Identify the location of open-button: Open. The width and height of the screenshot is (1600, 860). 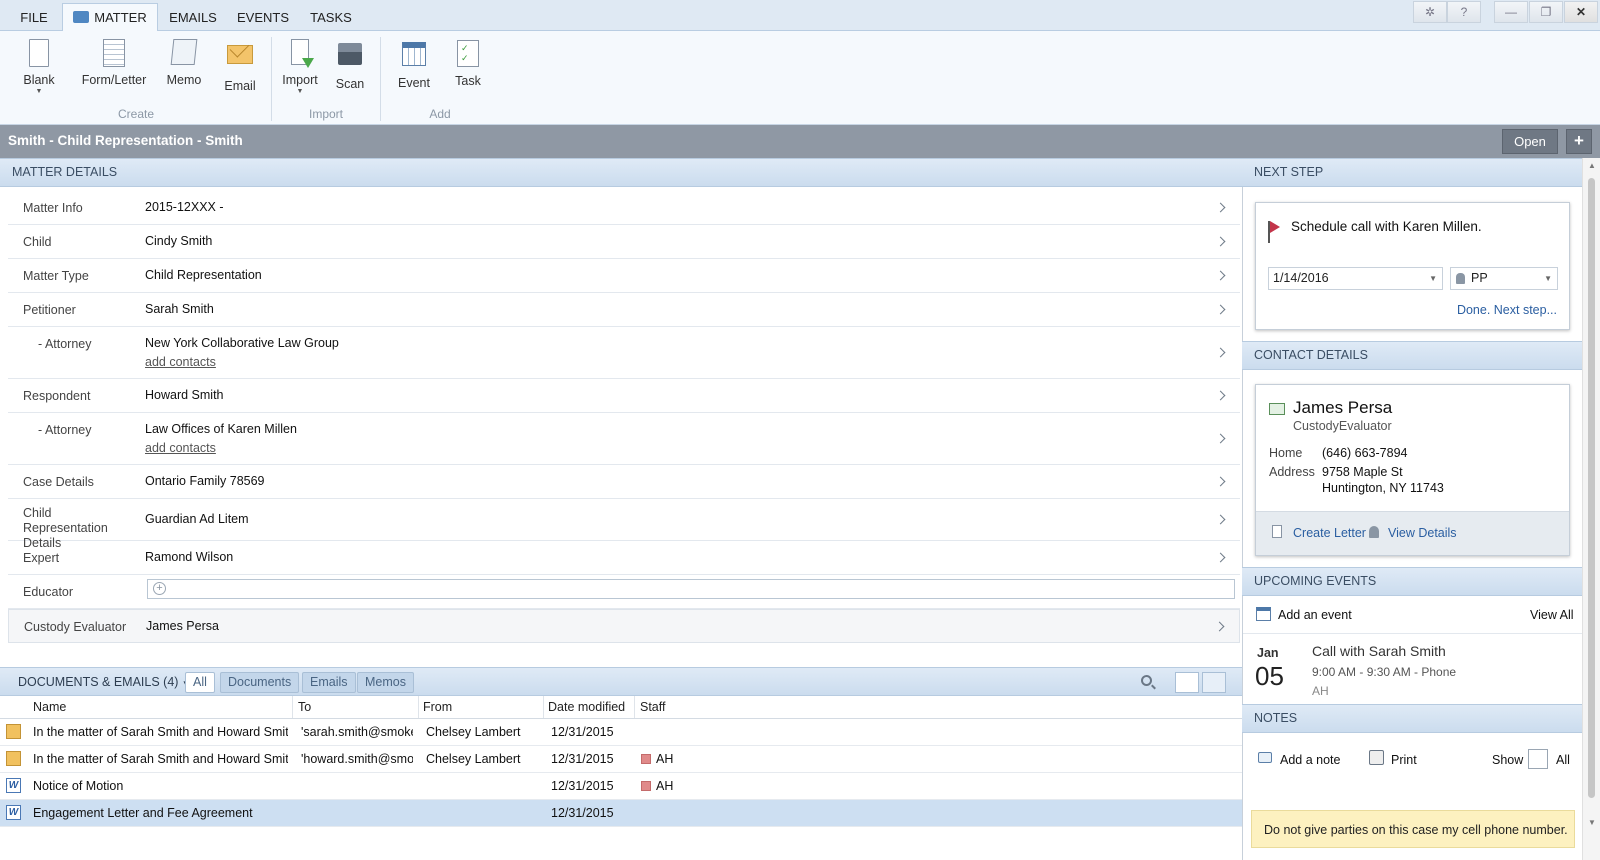
(1530, 141).